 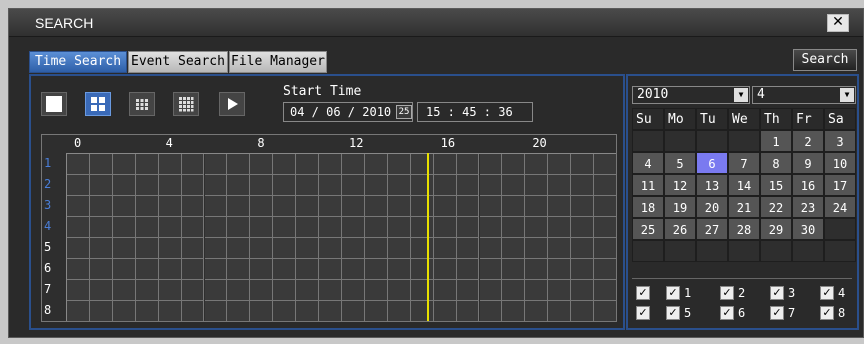 I want to click on search-button: Search, so click(x=825, y=60).